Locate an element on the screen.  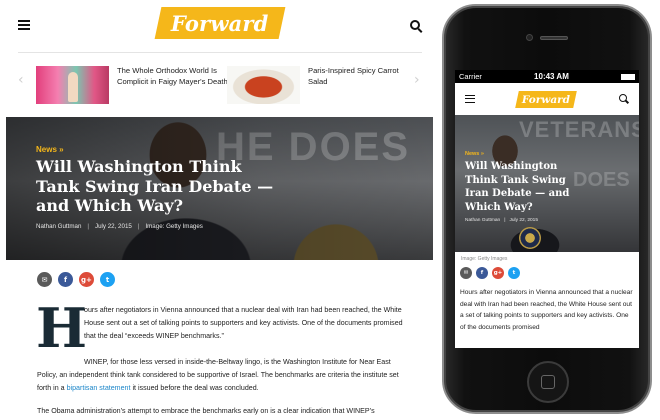
status-bar: Carrier 10:43 AM is located at coordinates (547, 76).